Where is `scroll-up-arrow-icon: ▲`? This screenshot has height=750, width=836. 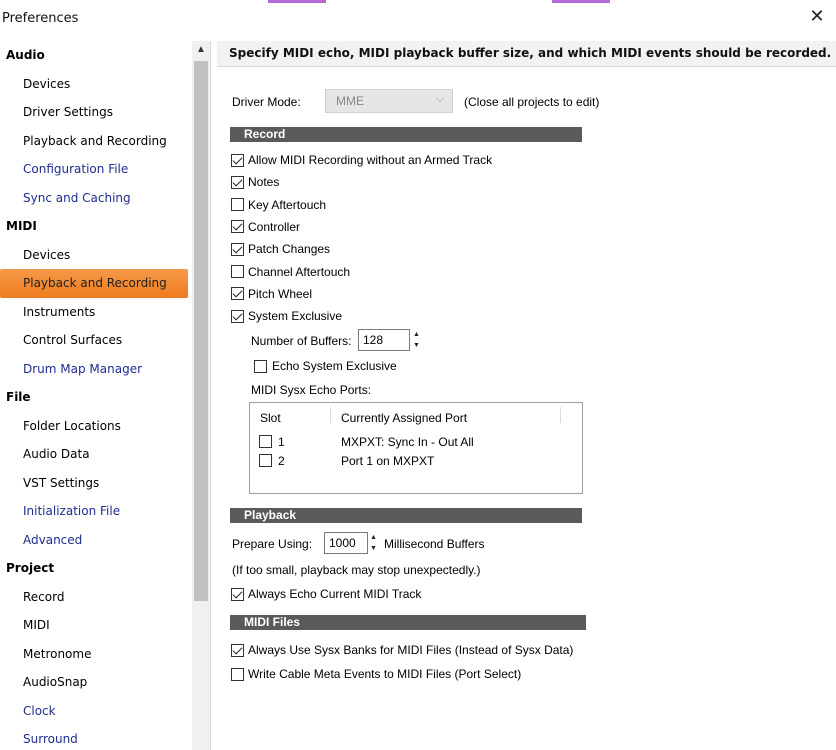 scroll-up-arrow-icon: ▲ is located at coordinates (201, 50).